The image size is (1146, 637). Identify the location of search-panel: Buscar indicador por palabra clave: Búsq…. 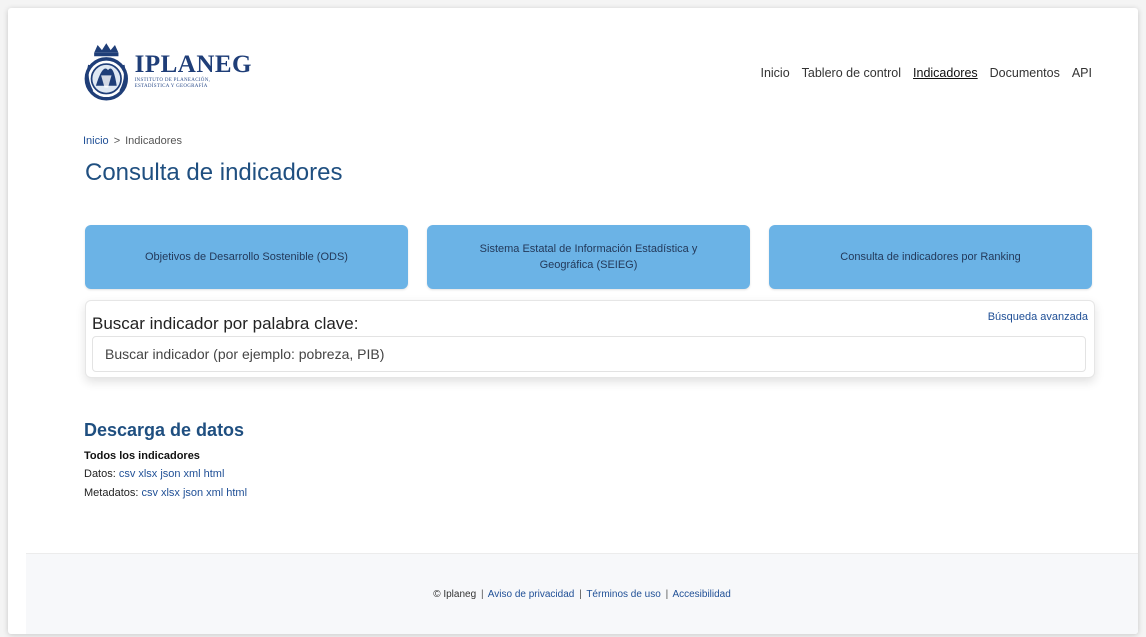
(590, 339).